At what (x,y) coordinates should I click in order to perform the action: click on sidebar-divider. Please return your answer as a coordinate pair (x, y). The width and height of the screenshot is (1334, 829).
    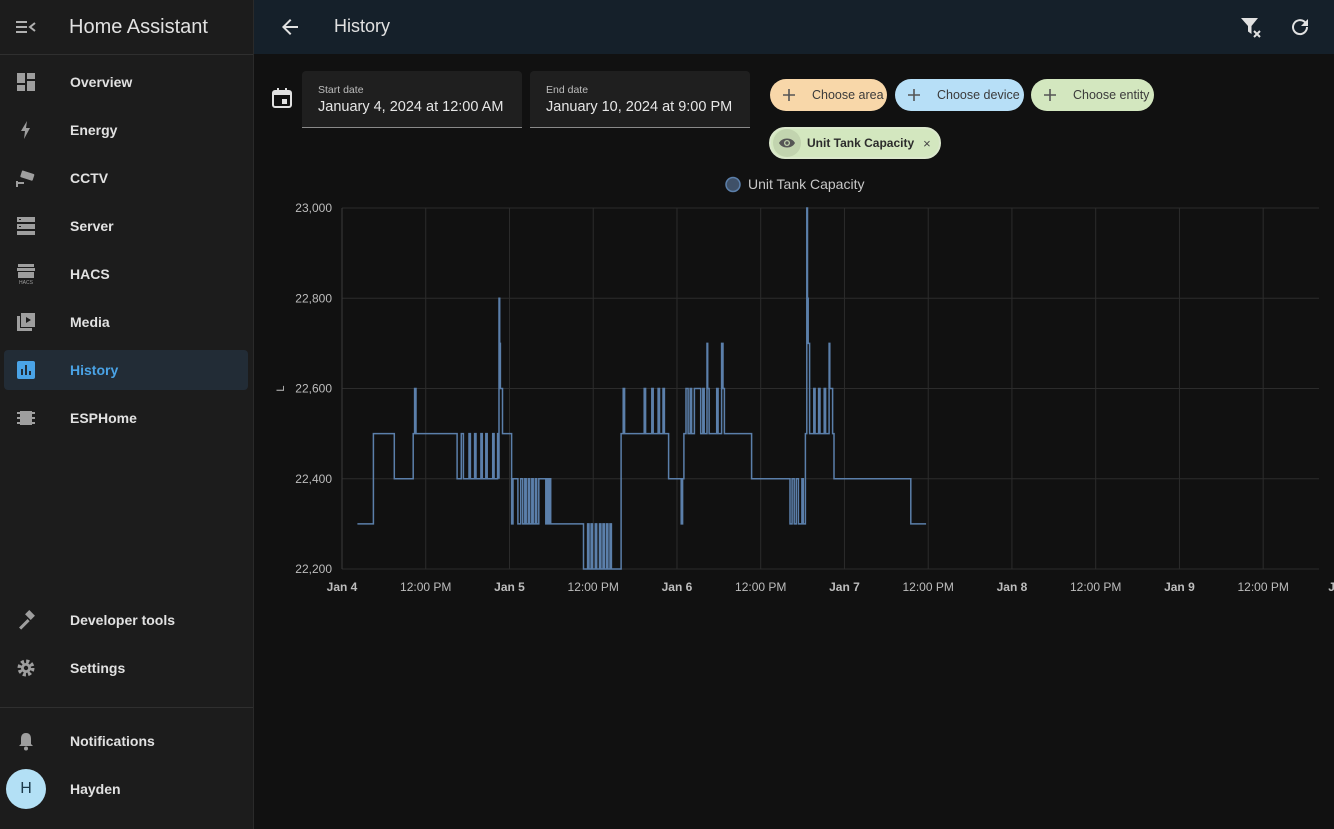
    Looking at the image, I should click on (126, 707).